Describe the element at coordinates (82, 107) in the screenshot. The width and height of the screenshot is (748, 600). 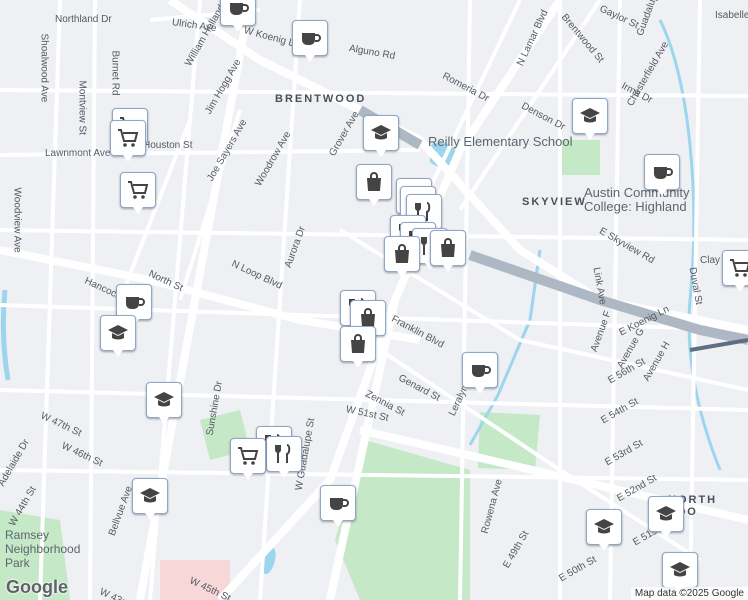
I see `street-label: Montview St` at that location.